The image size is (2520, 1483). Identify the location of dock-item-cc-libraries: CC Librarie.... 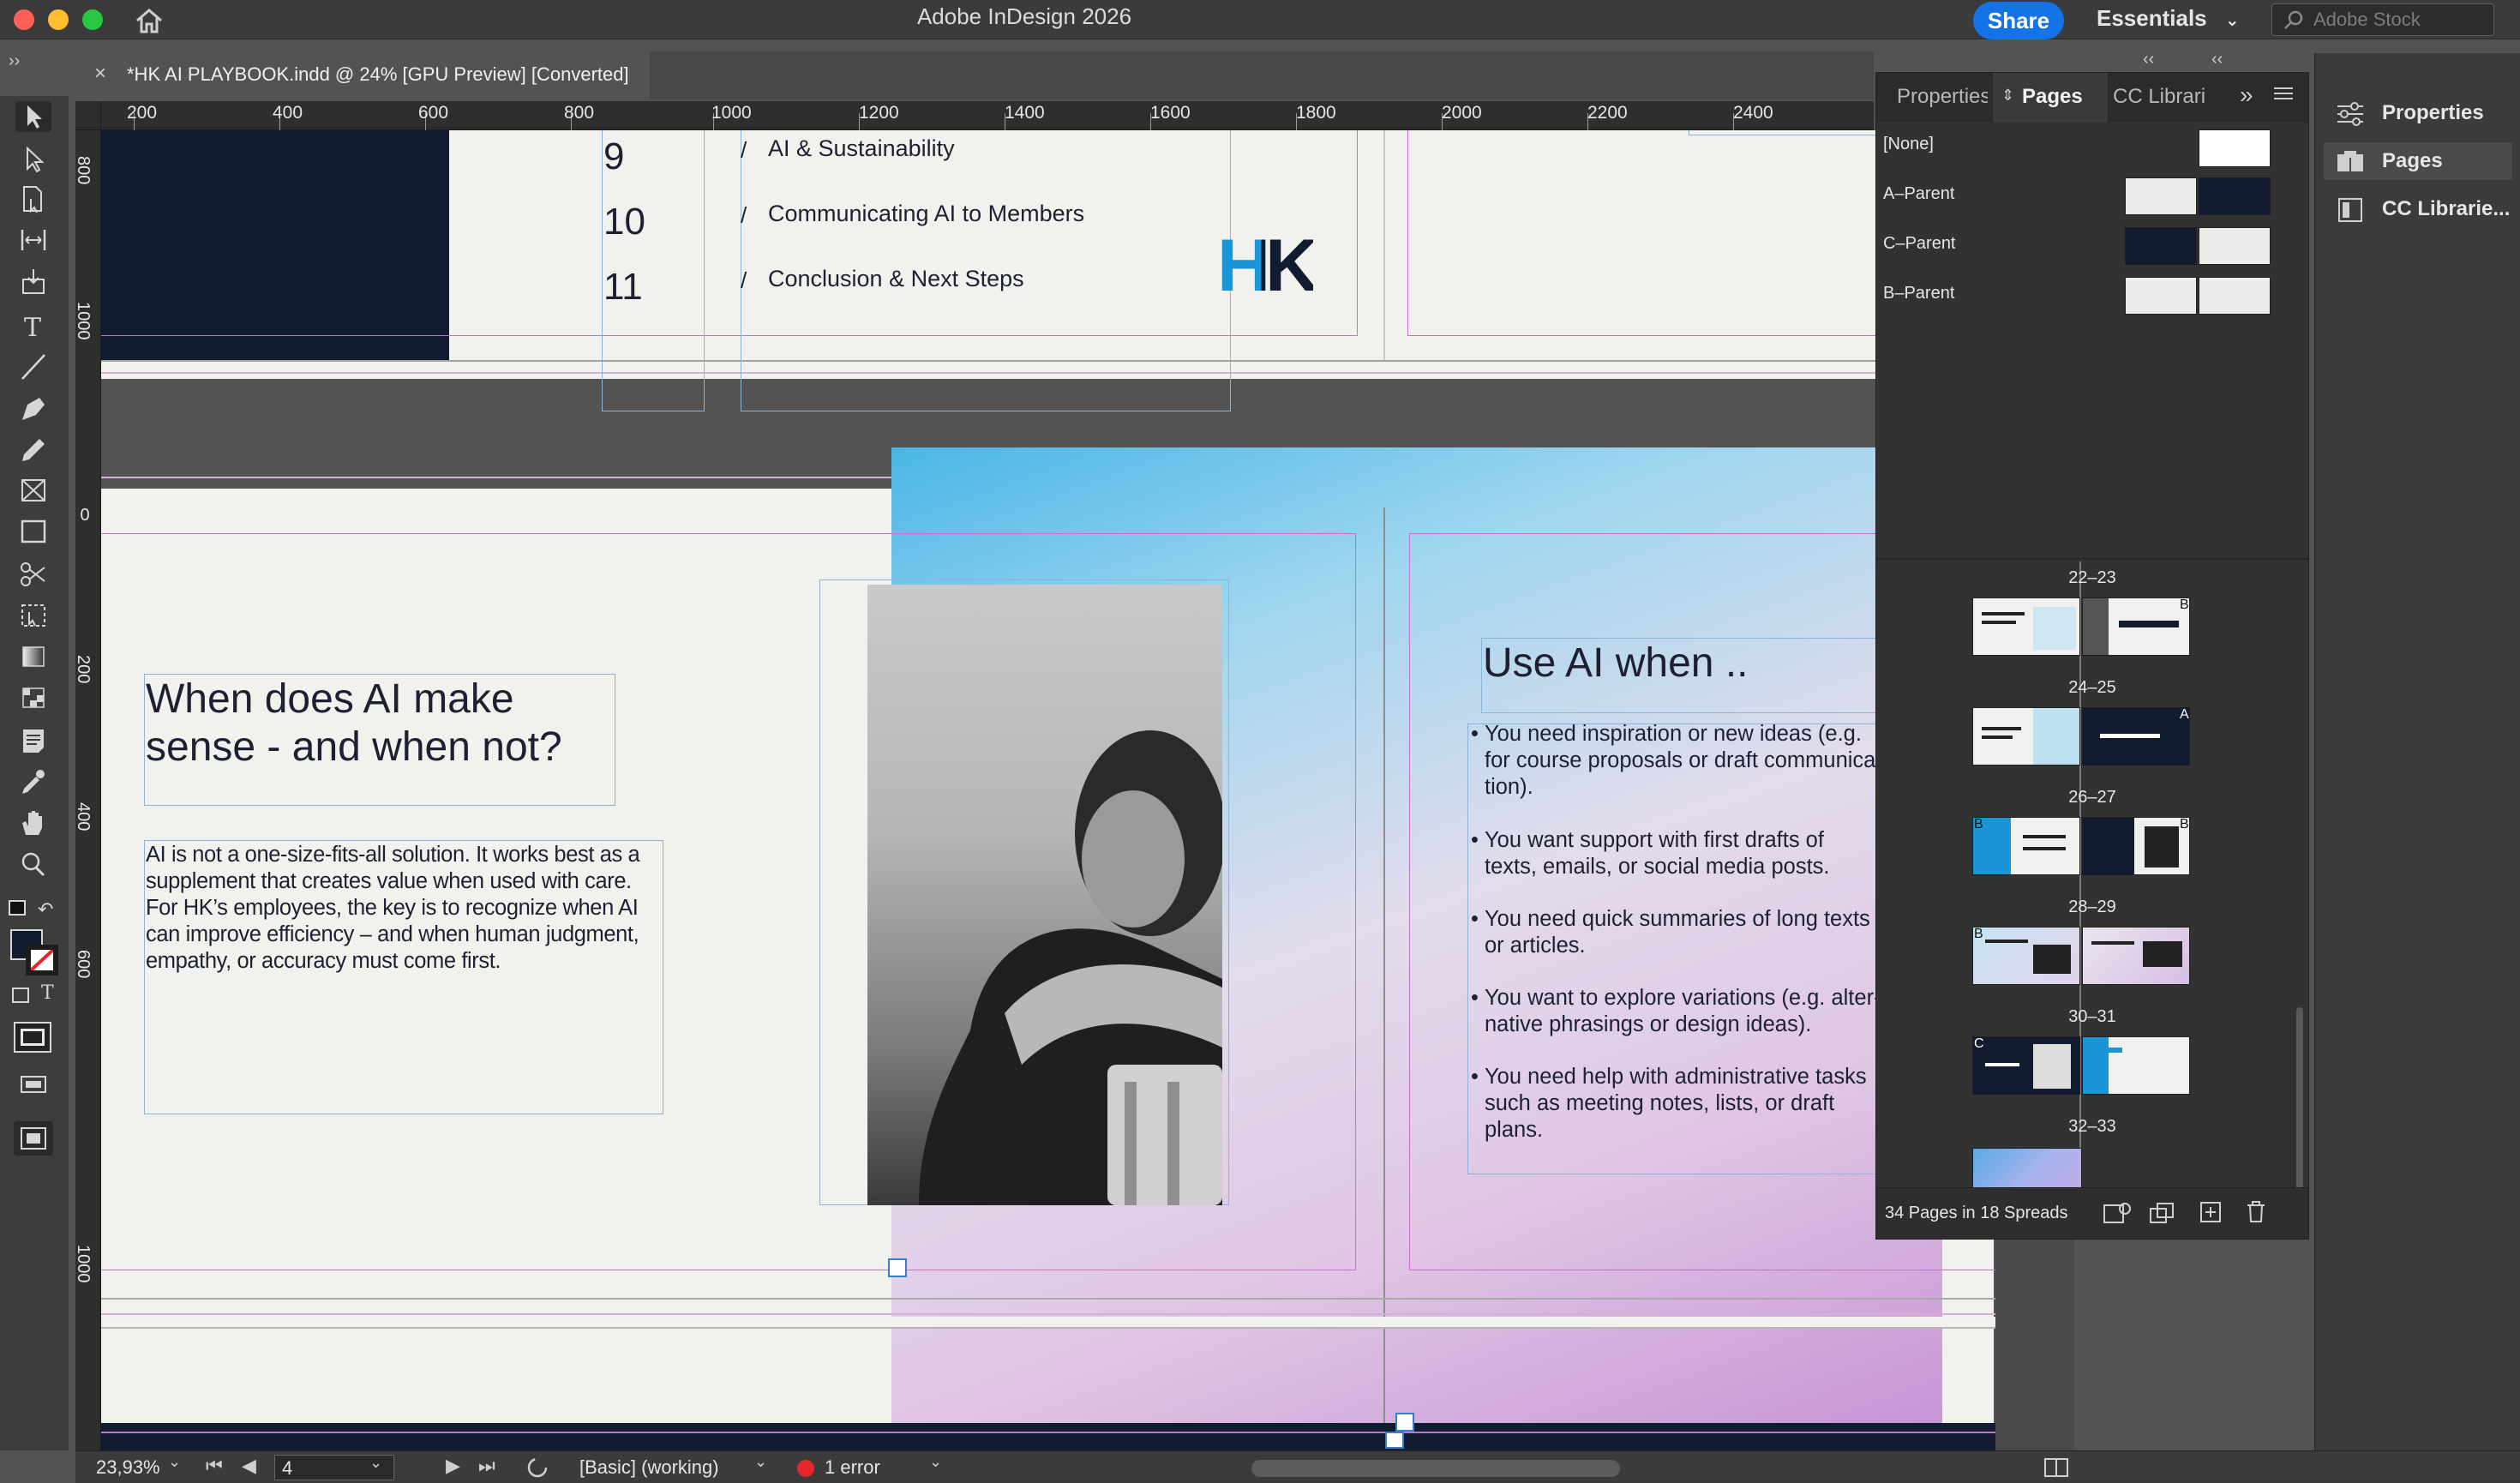
(2418, 209).